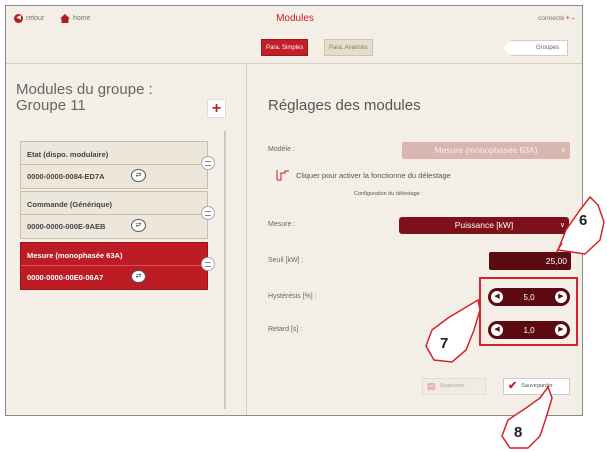  What do you see at coordinates (518, 432) in the screenshot?
I see `callout-number-8: 8` at bounding box center [518, 432].